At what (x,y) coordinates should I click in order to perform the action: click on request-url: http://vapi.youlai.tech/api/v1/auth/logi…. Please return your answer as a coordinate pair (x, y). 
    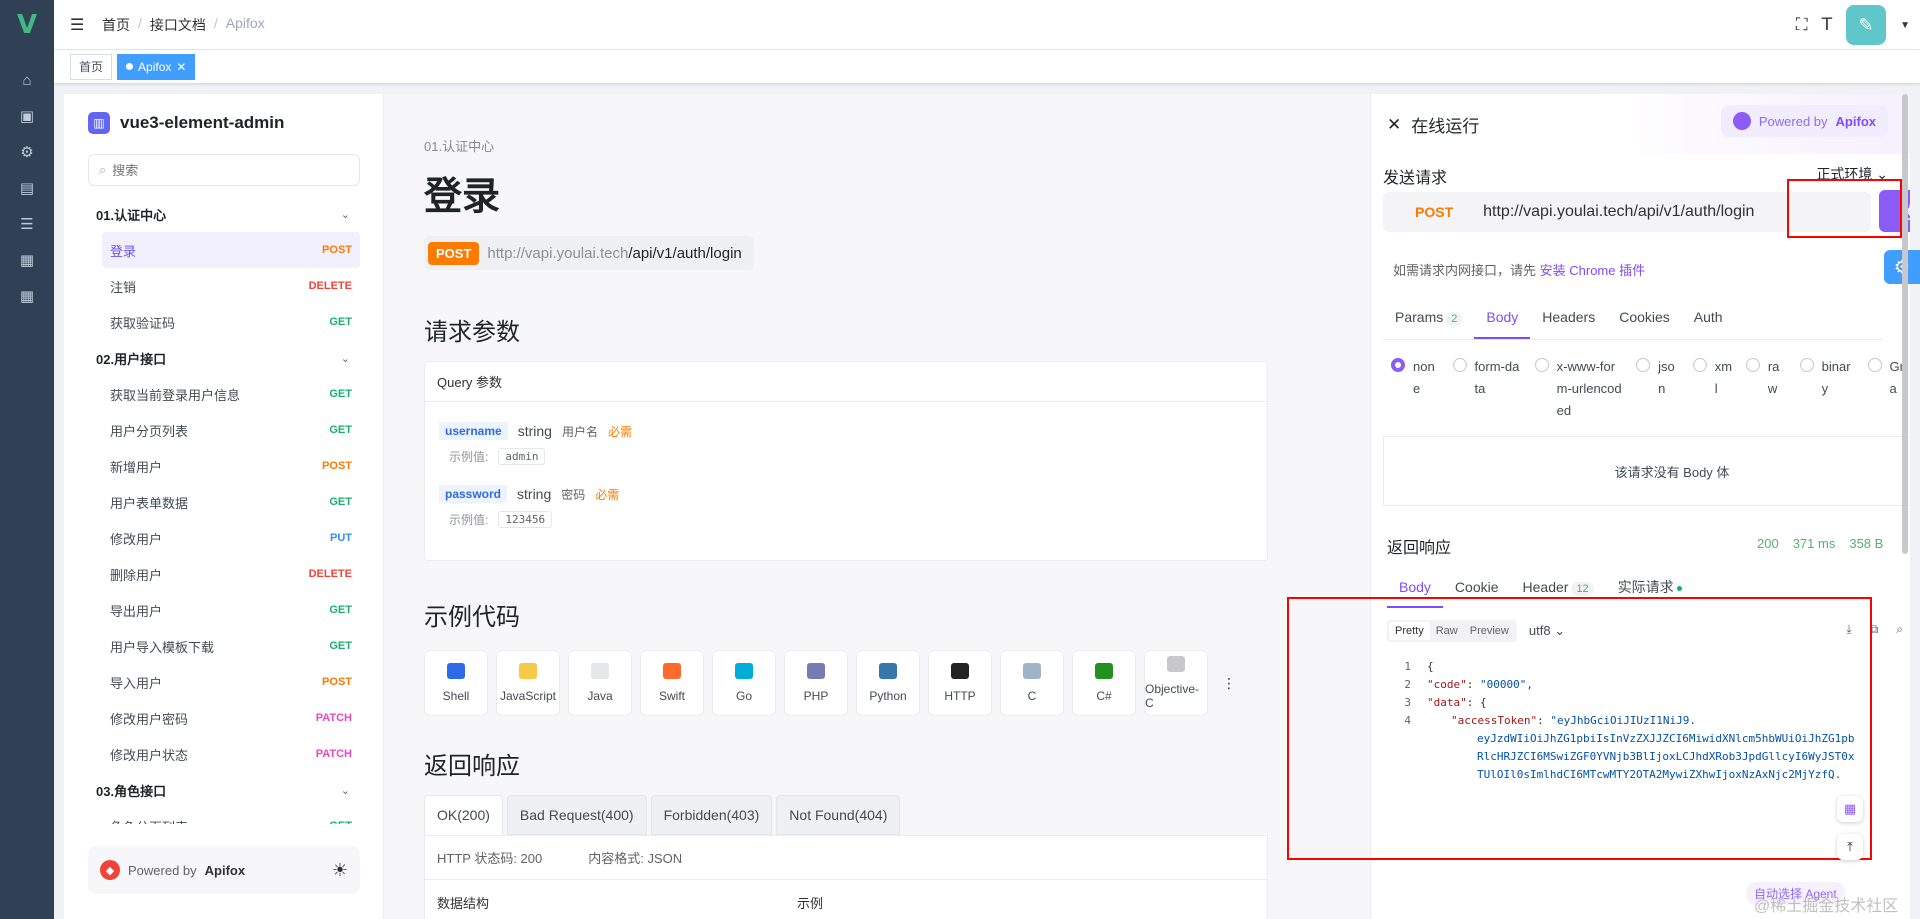
    Looking at the image, I should click on (1618, 212).